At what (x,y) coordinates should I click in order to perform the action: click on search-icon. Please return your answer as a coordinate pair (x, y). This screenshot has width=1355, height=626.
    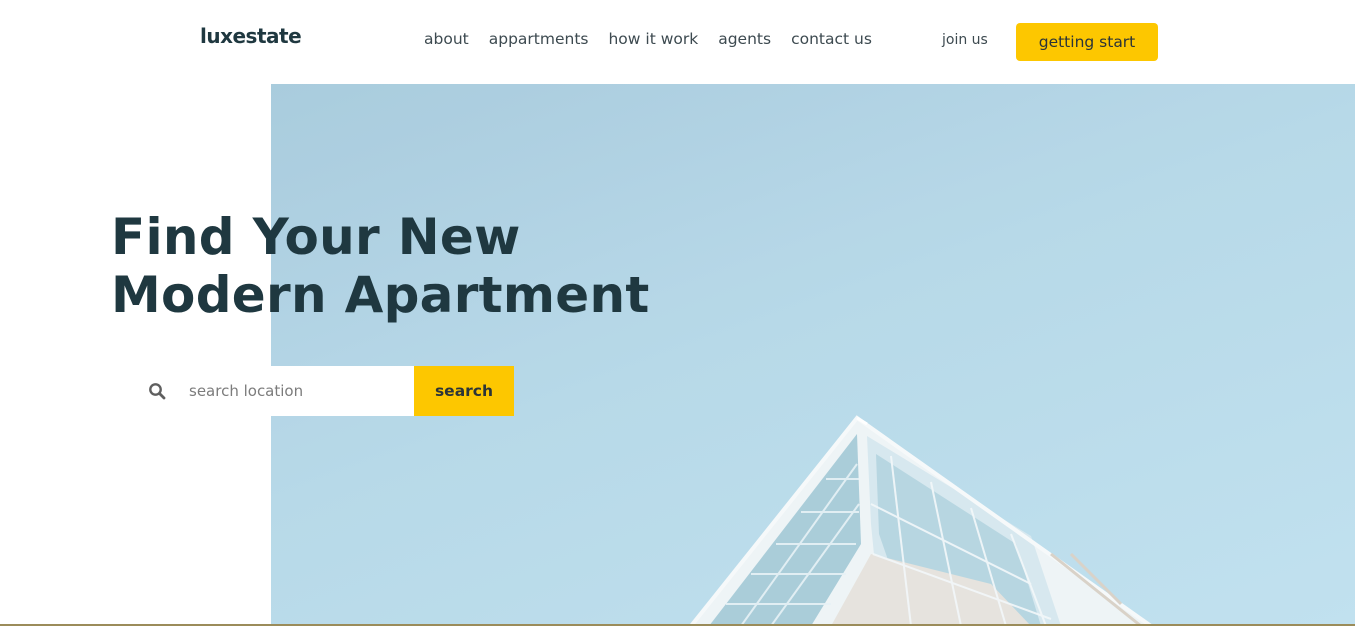
    Looking at the image, I should click on (156, 391).